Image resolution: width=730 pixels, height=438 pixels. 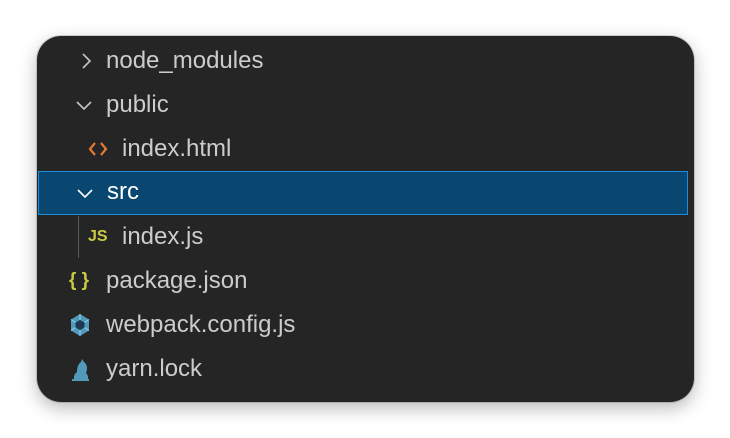 What do you see at coordinates (365, 281) in the screenshot?
I see `tree-item-package-json: { } package.json` at bounding box center [365, 281].